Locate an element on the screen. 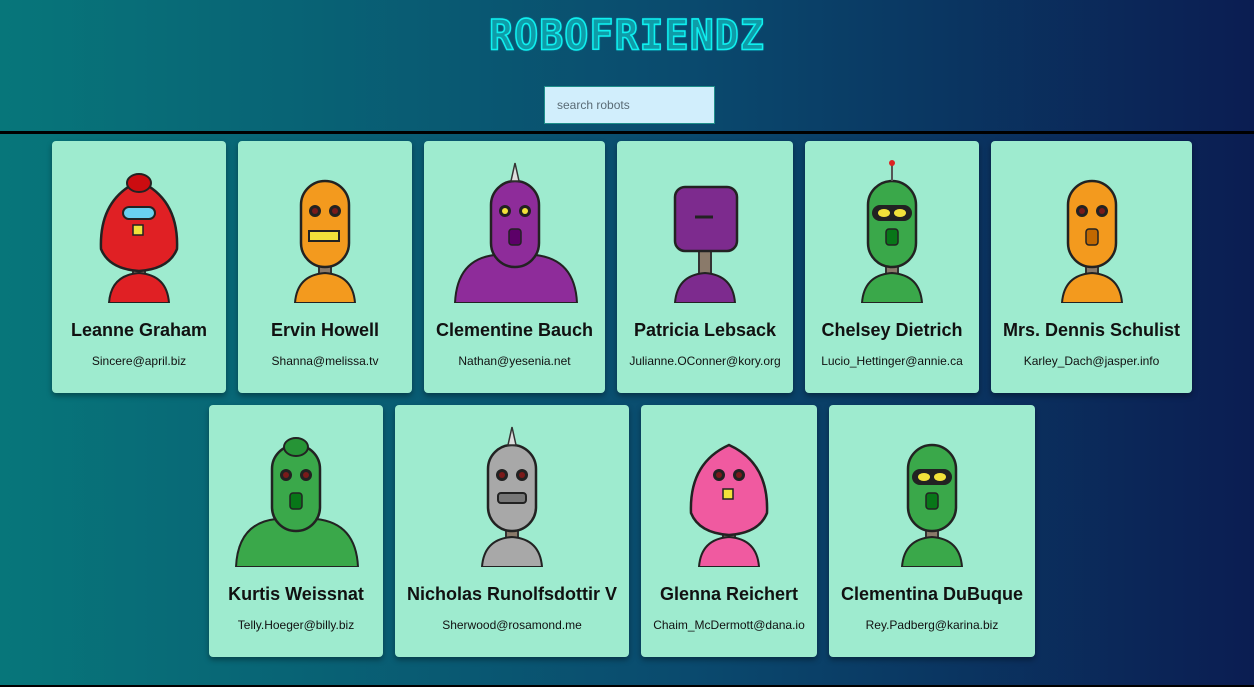 The height and width of the screenshot is (687, 1254). robot-card: Kurtis Weissnat Telly.Hoeger@billy.biz is located at coordinates (296, 531).